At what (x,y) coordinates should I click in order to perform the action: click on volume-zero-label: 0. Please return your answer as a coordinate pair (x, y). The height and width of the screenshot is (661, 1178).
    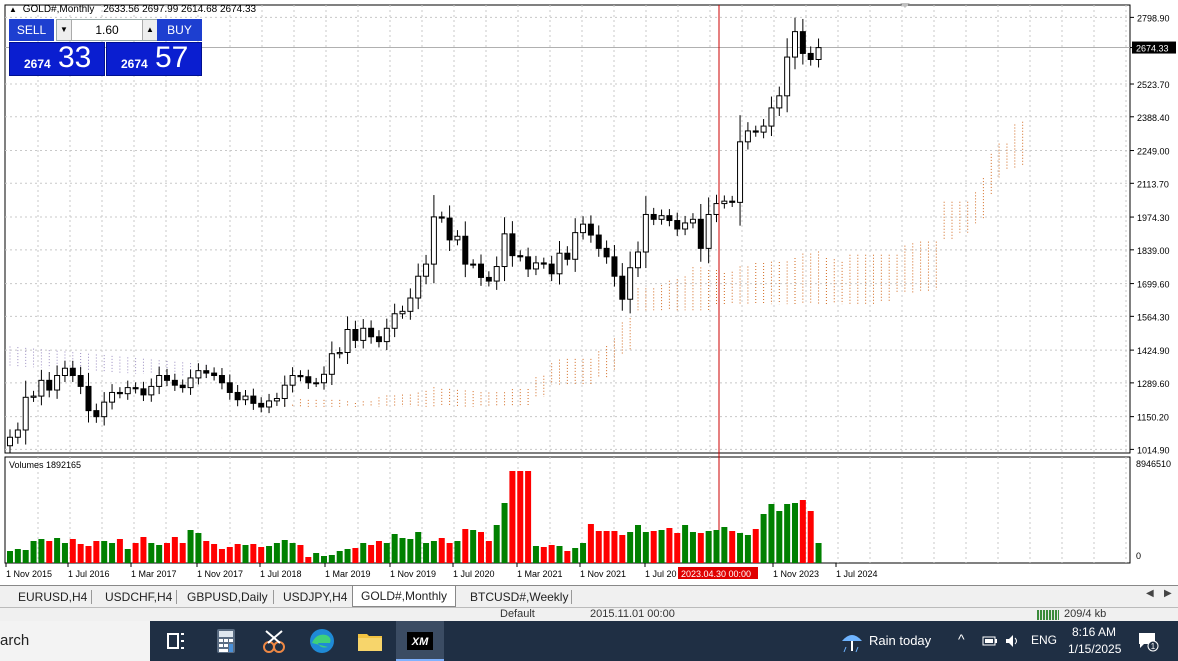
    Looking at the image, I should click on (1138, 556).